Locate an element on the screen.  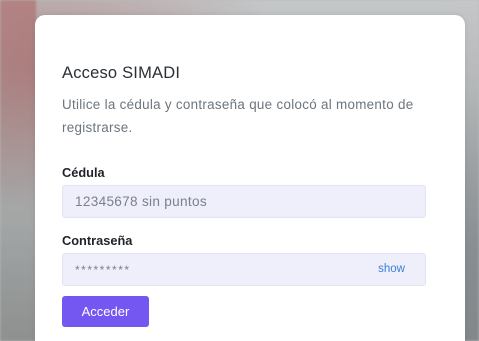
show-password-toggle: show is located at coordinates (391, 269).